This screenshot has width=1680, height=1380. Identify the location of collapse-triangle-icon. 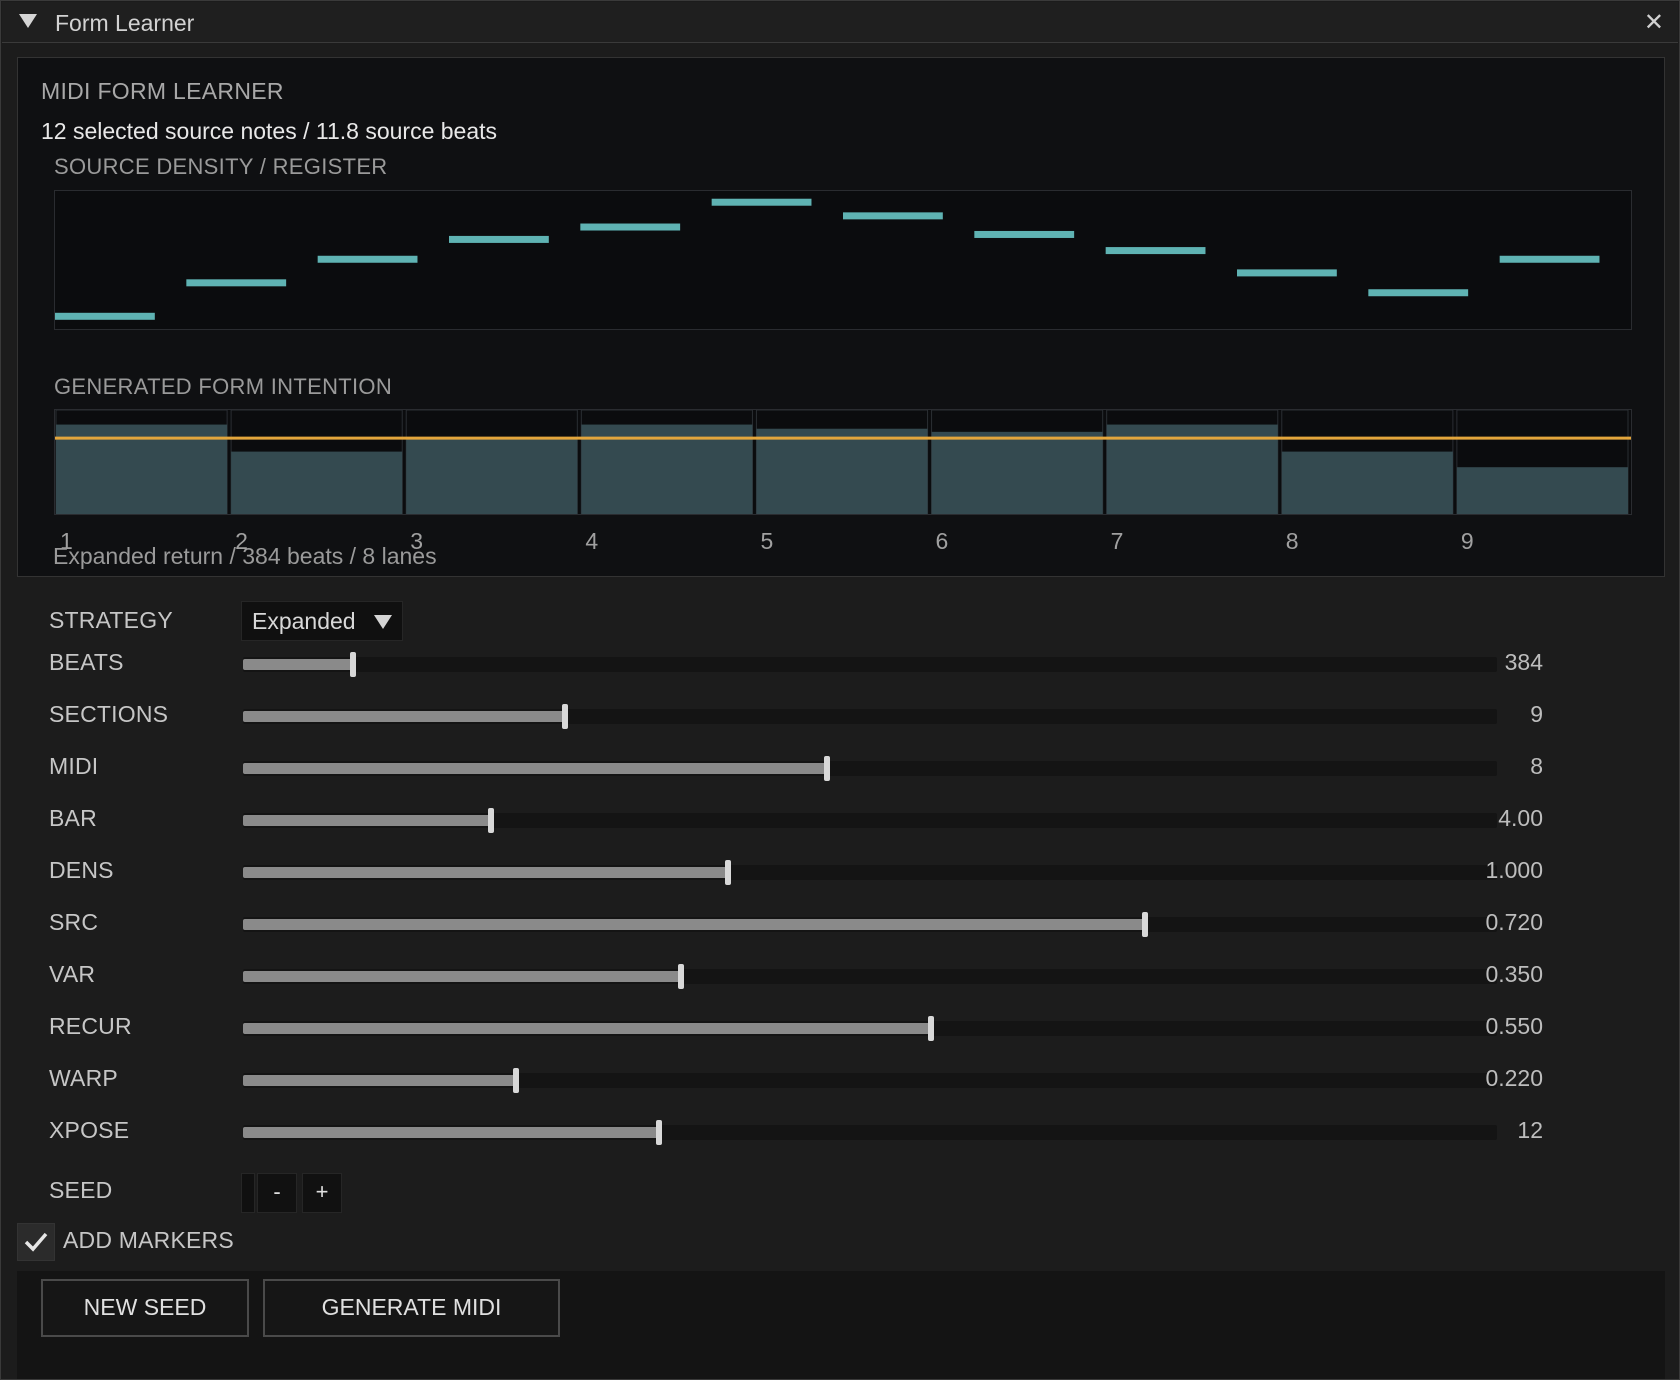
(28, 21).